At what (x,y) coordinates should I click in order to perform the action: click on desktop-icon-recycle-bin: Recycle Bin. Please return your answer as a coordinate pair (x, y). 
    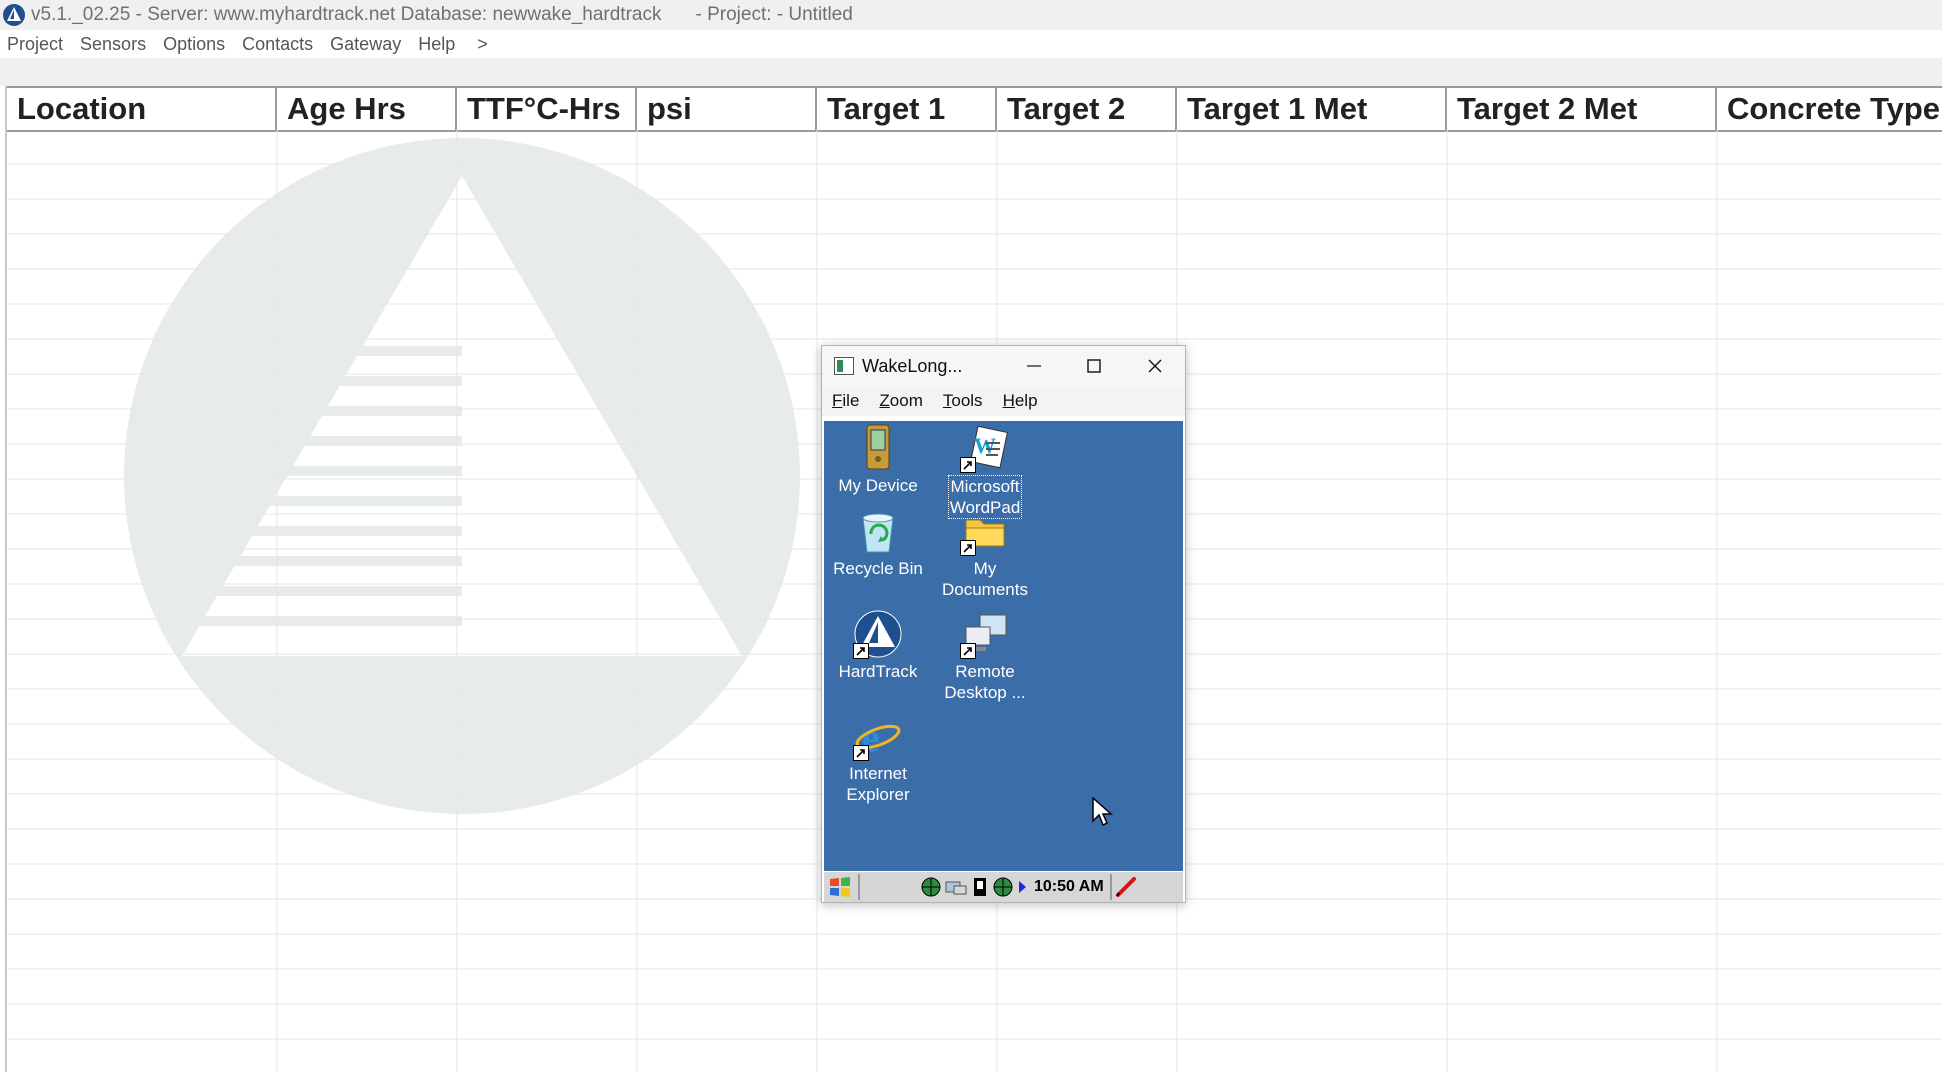
    Looking at the image, I should click on (878, 542).